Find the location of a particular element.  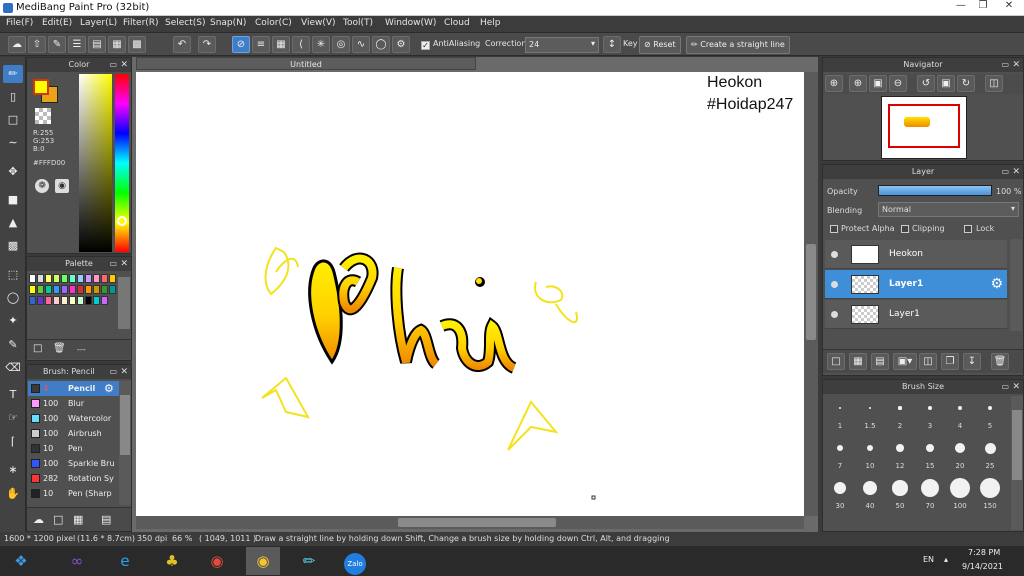

hand-tool-icon: ✋ is located at coordinates (13, 494).